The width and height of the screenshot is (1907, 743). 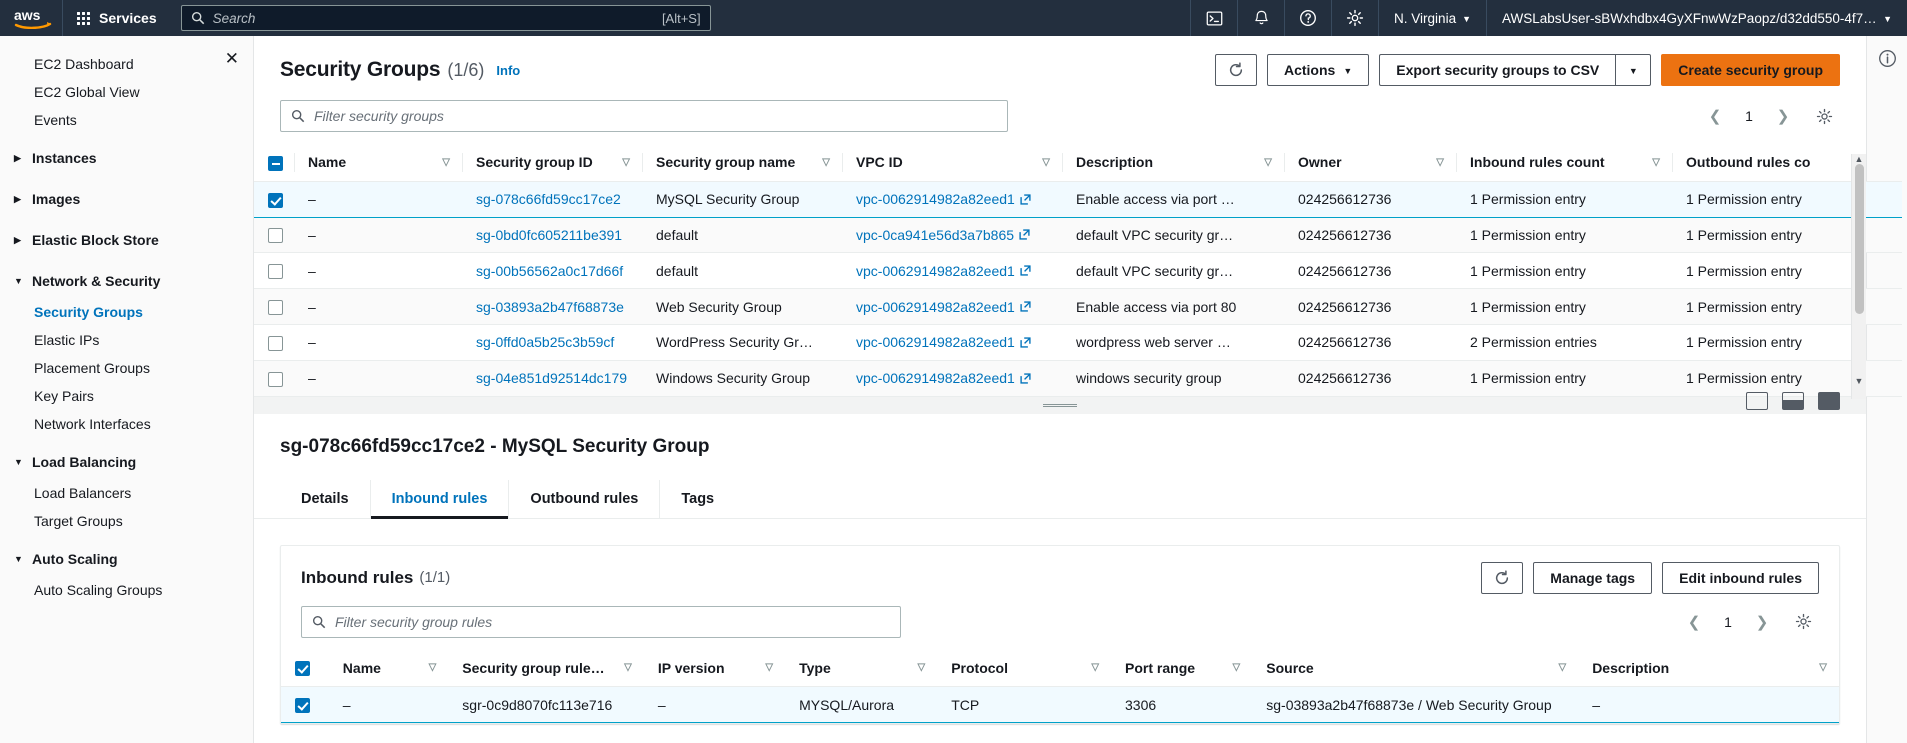 What do you see at coordinates (126, 559) in the screenshot?
I see `sidebar-group-auto-scaling: ▼ Auto Scaling` at bounding box center [126, 559].